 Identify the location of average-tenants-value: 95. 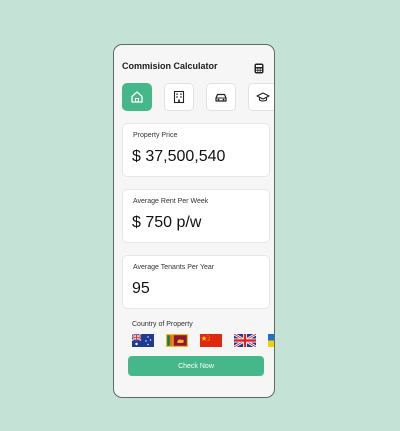
(141, 289).